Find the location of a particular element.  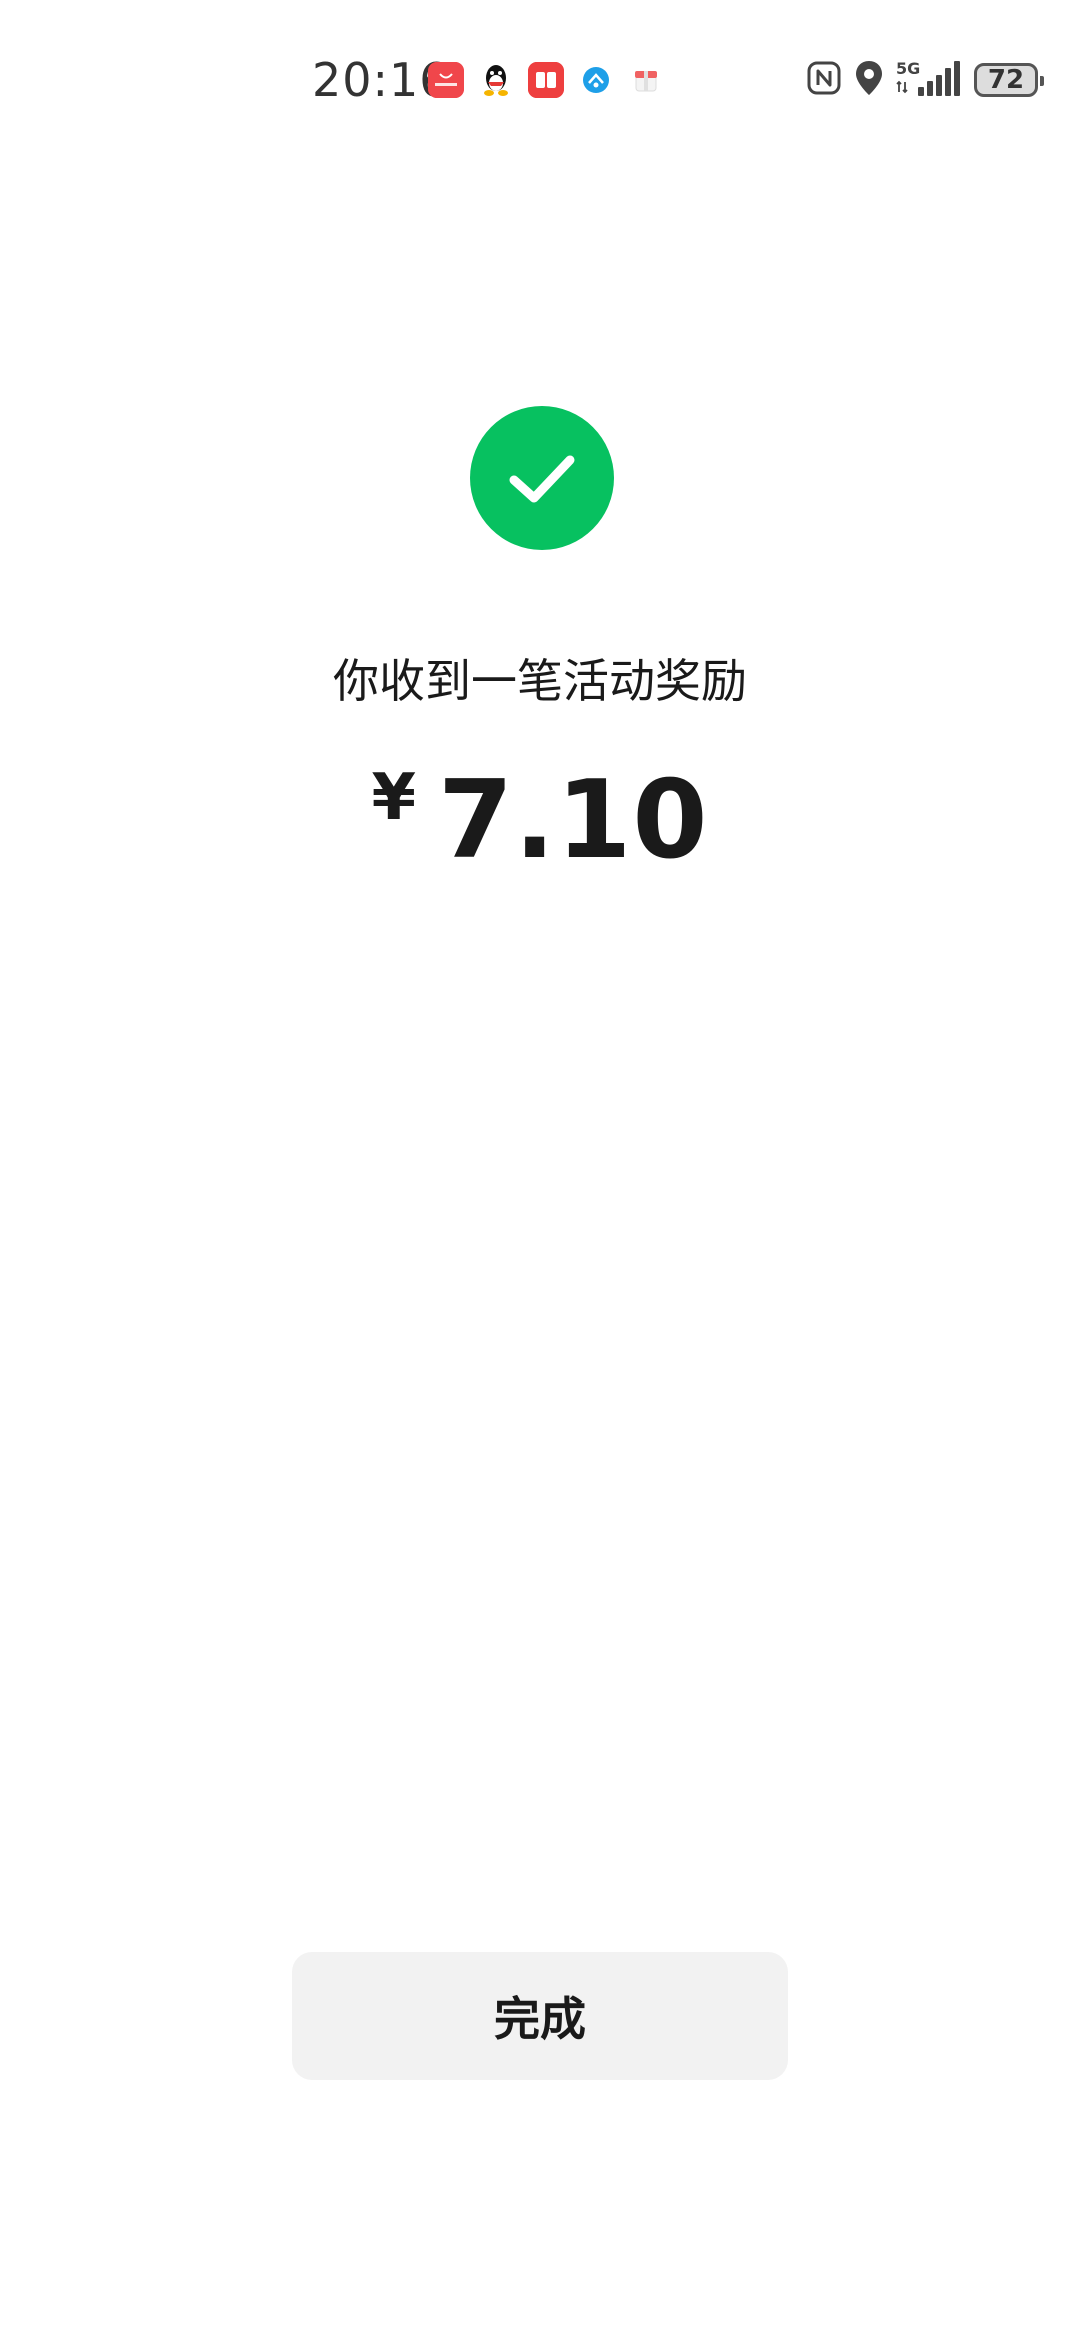

red-book-icon is located at coordinates (546, 80).